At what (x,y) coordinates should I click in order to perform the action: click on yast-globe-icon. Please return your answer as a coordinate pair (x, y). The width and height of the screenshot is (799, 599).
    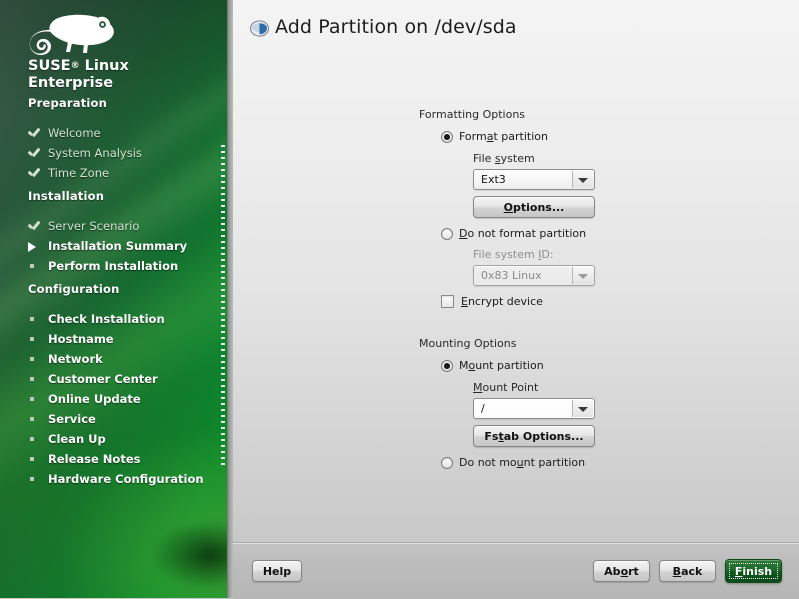
    Looking at the image, I should click on (259, 28).